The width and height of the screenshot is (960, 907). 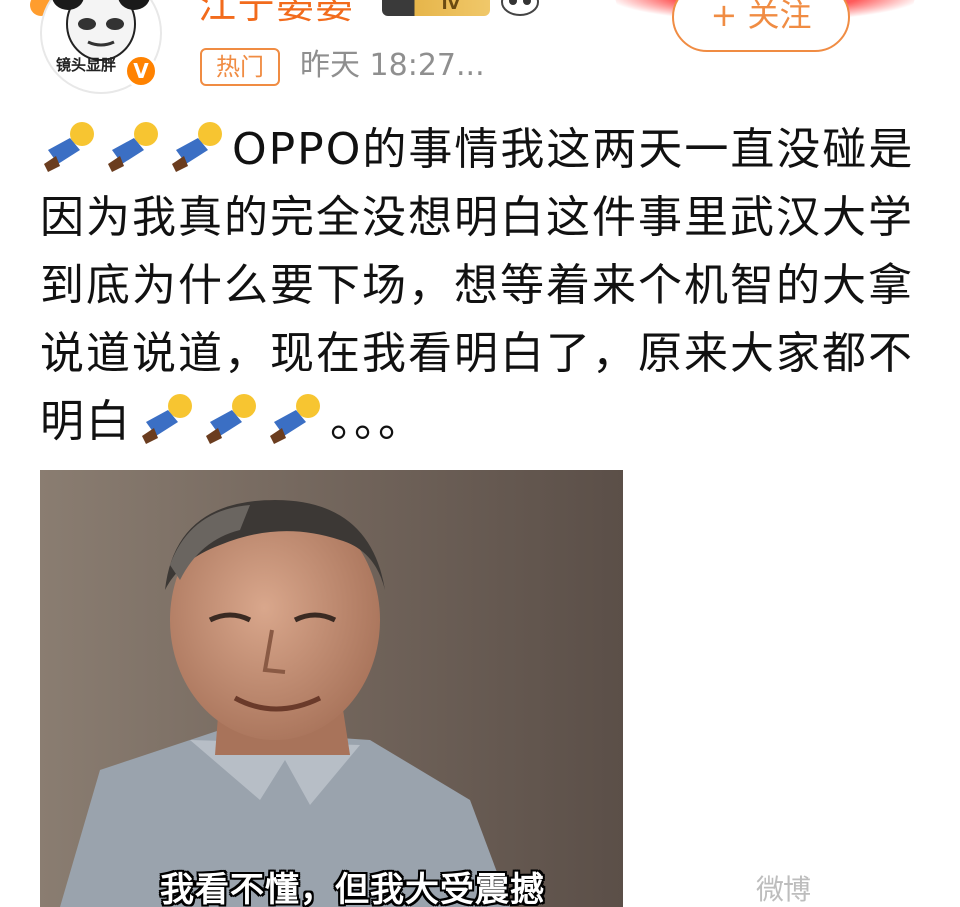 What do you see at coordinates (352, 888) in the screenshot?
I see `image-caption: 我看不懂，但我大受震撼` at bounding box center [352, 888].